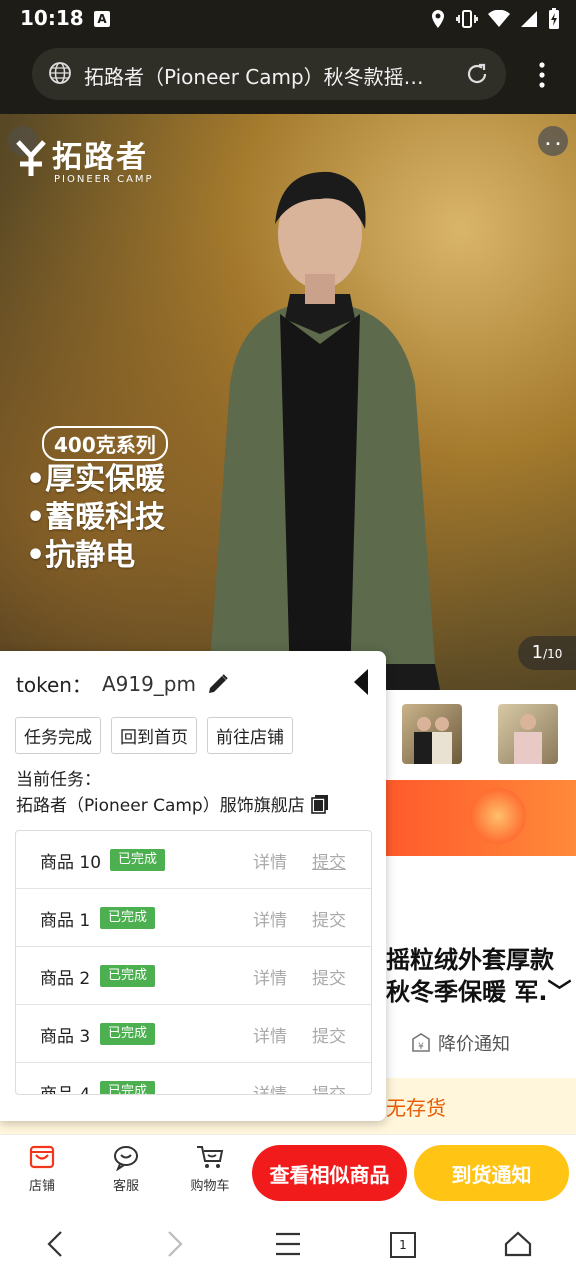 The image size is (576, 1280). What do you see at coordinates (193, 860) in the screenshot?
I see `table-row: 商品 10 已完成 详情 提交` at bounding box center [193, 860].